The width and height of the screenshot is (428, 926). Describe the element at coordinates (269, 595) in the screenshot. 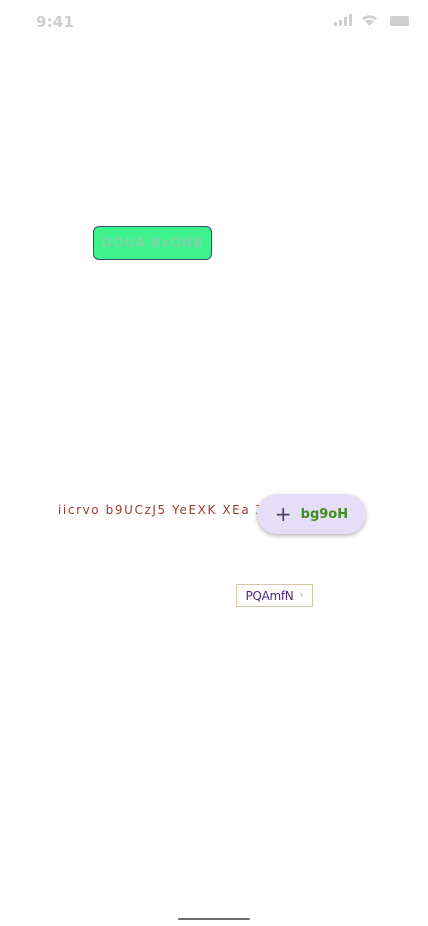

I see `chip-label: PQAmfN` at that location.